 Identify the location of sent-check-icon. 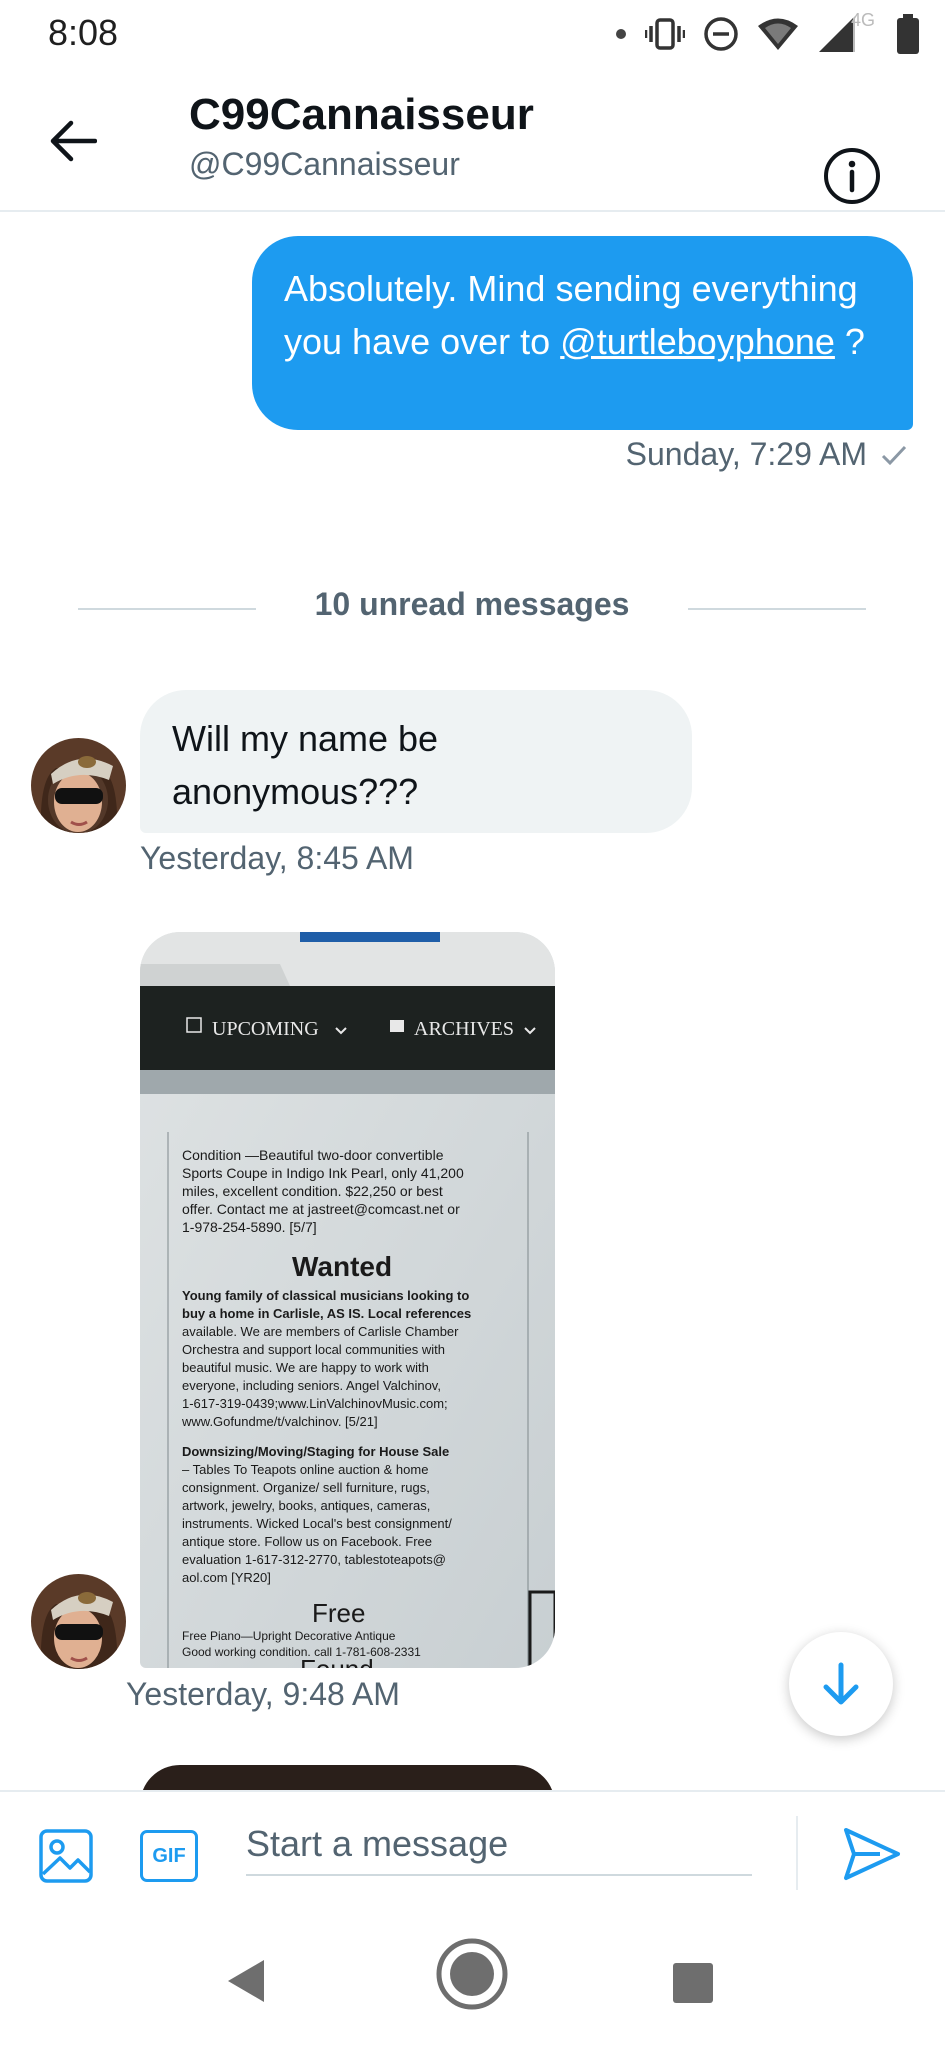
(894, 455).